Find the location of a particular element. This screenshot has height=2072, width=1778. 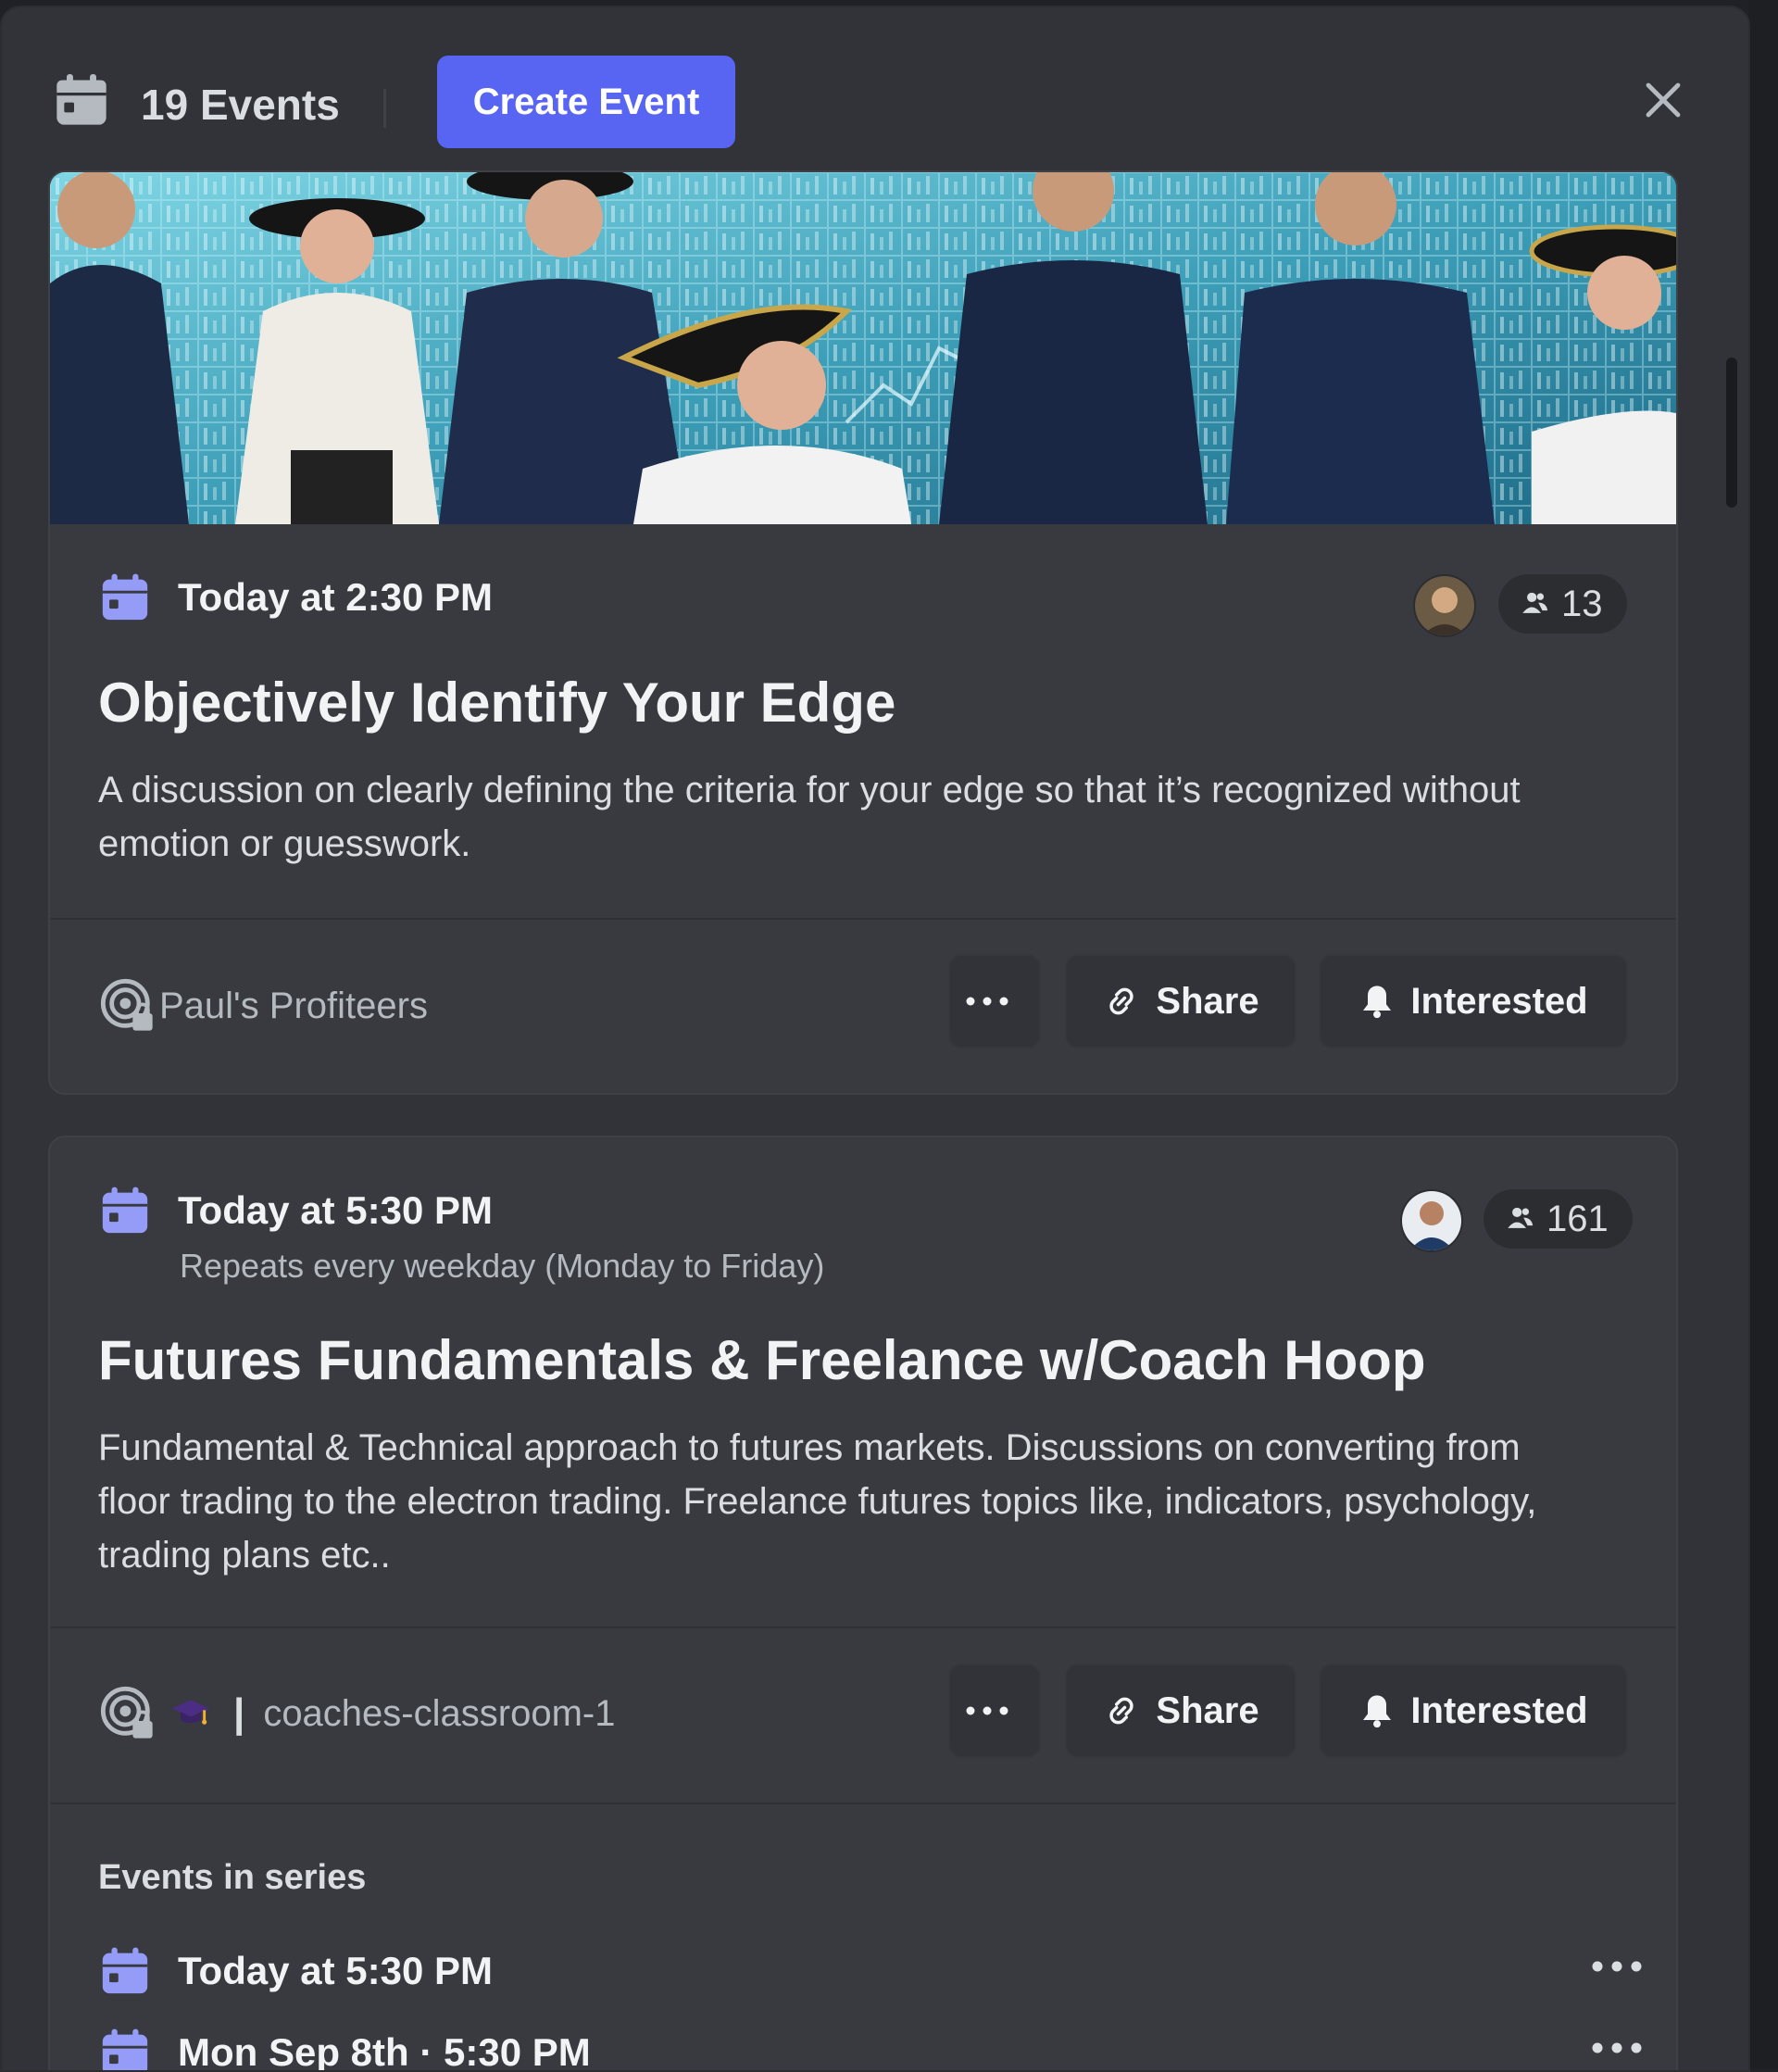

interested-count-badge: 161 is located at coordinates (1558, 1219).